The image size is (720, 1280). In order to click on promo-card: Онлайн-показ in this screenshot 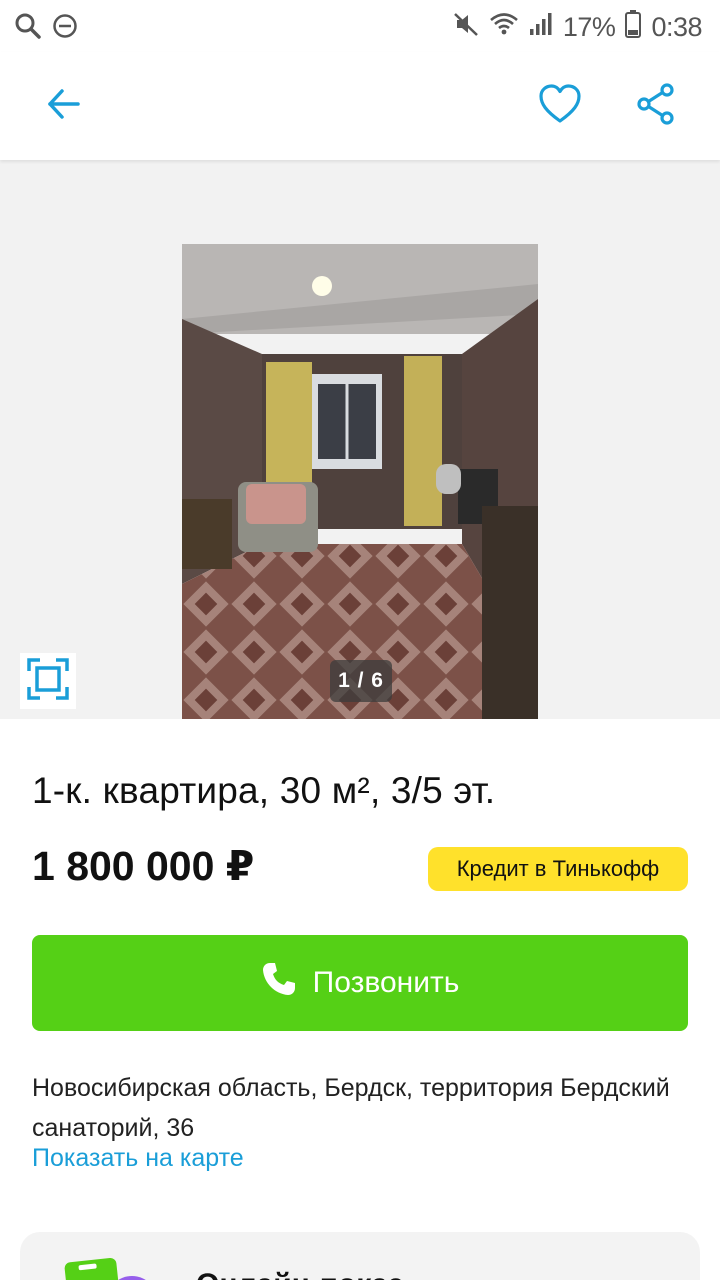, I will do `click(360, 1256)`.